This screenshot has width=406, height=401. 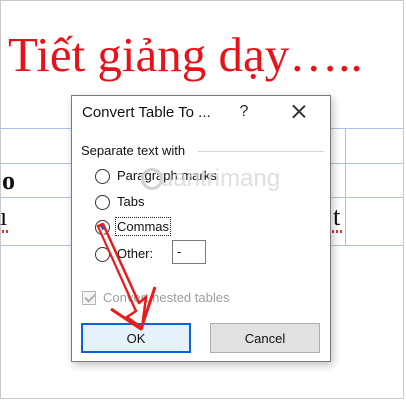 I want to click on radio-button-selected, so click(x=102, y=227).